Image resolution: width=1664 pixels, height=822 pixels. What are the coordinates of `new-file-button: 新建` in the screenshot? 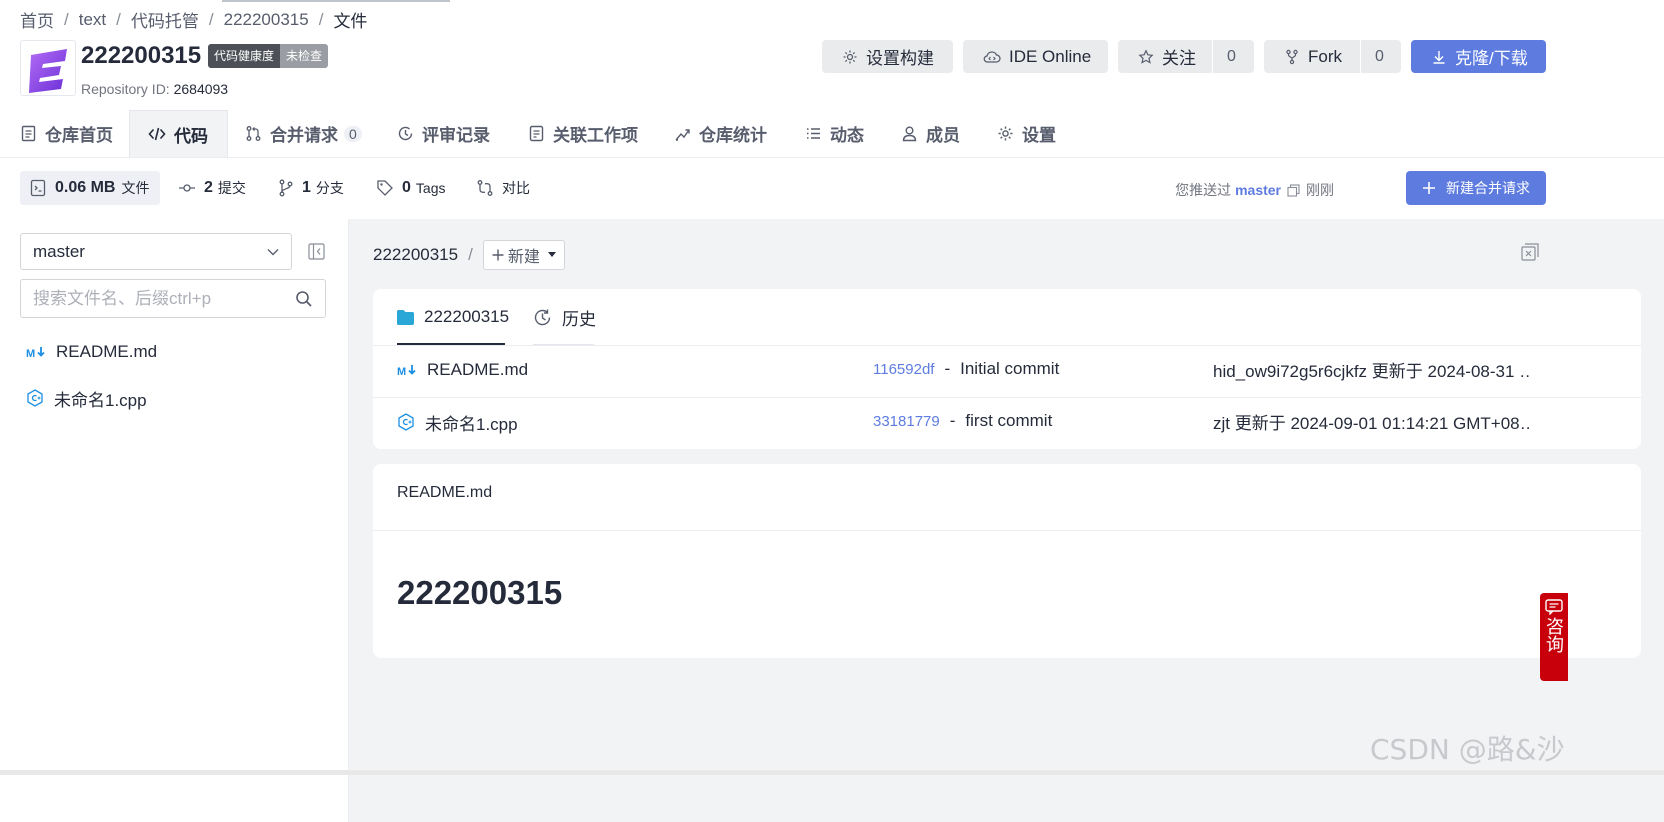 It's located at (523, 255).